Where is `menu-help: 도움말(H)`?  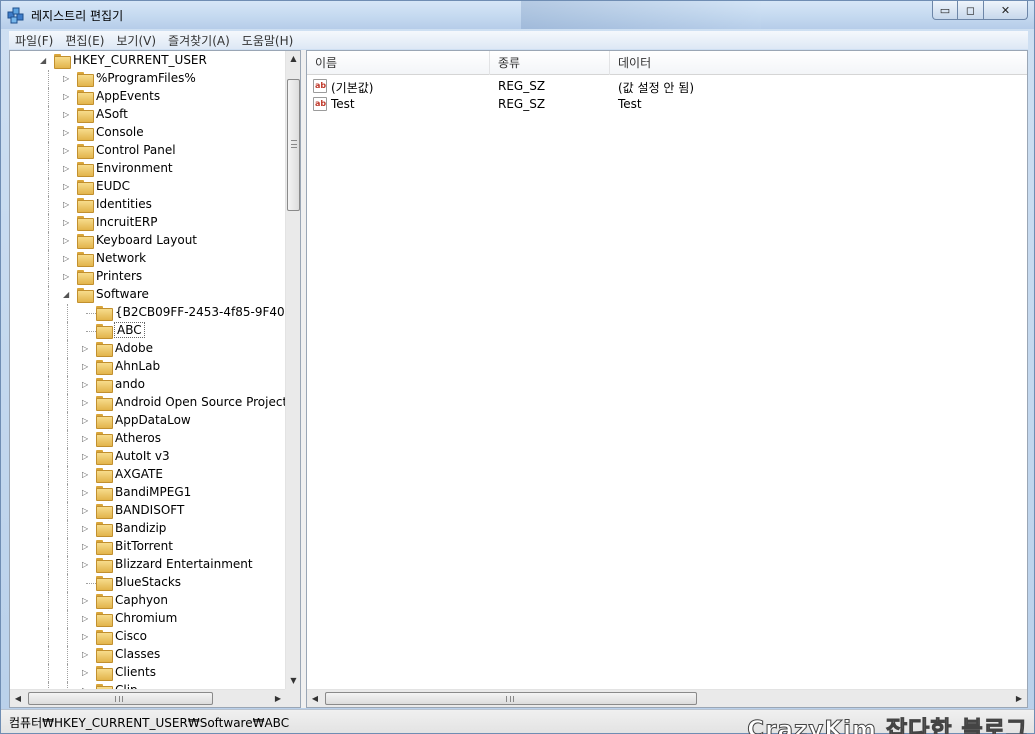 menu-help: 도움말(H) is located at coordinates (268, 40).